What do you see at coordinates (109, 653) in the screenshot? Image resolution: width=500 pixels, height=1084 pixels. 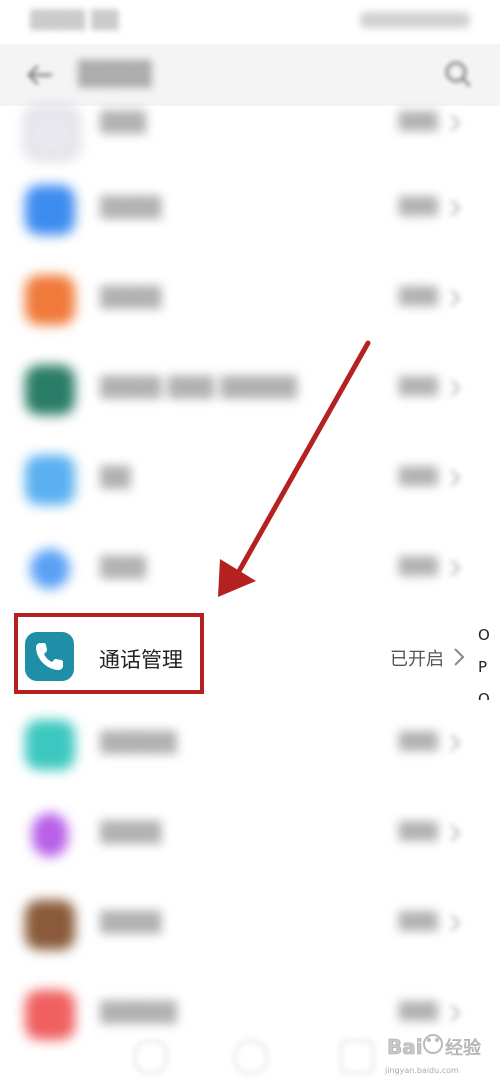 I see `highlight-box` at bounding box center [109, 653].